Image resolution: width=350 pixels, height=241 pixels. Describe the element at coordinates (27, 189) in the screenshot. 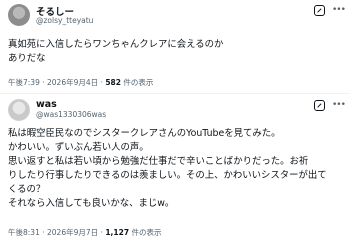

I see `post-text-line: くるの？` at that location.